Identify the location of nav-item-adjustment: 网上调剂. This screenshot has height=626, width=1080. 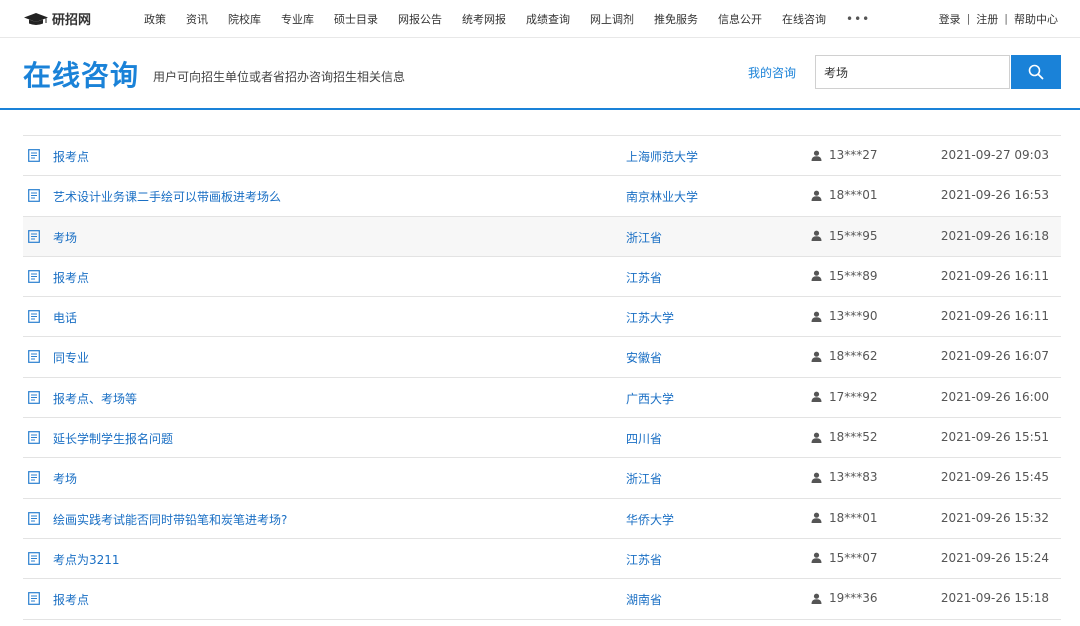
(612, 19).